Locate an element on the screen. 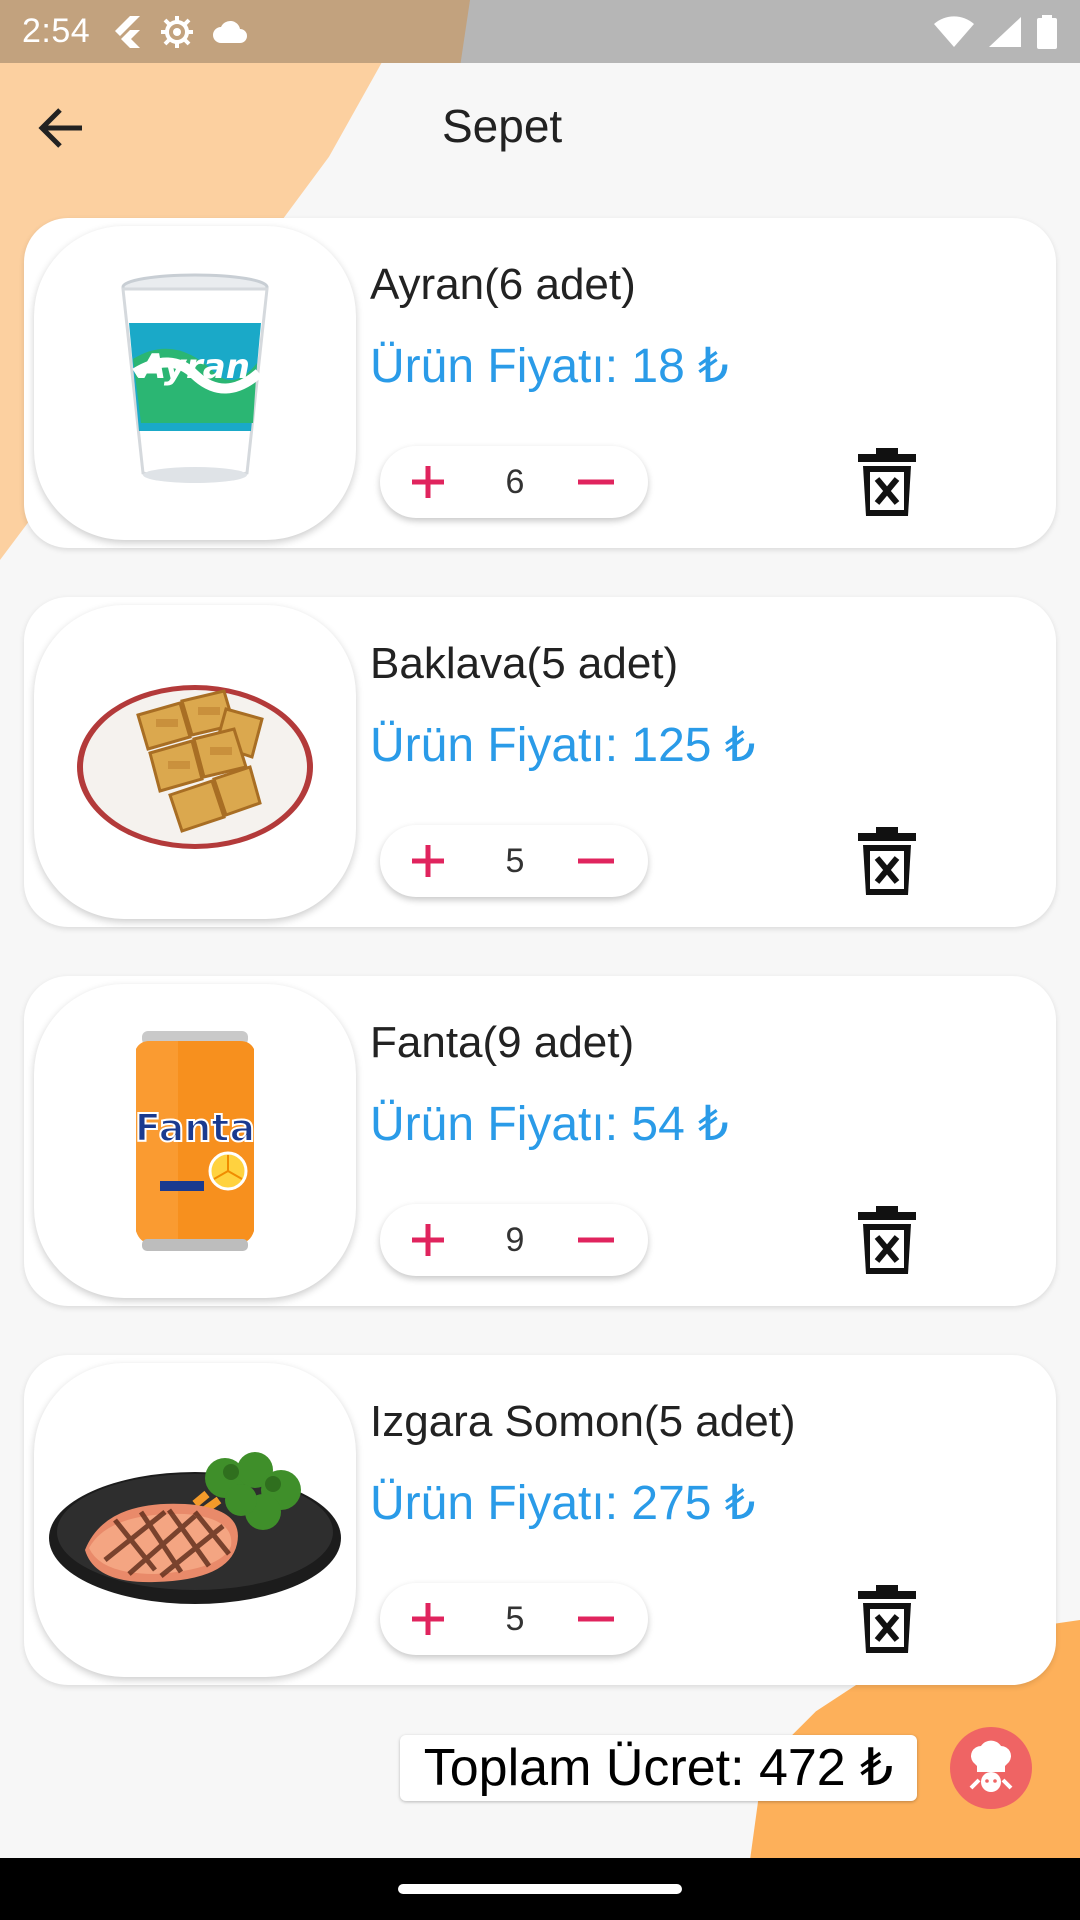  product-name: Ayran(6 adet) is located at coordinates (503, 284).